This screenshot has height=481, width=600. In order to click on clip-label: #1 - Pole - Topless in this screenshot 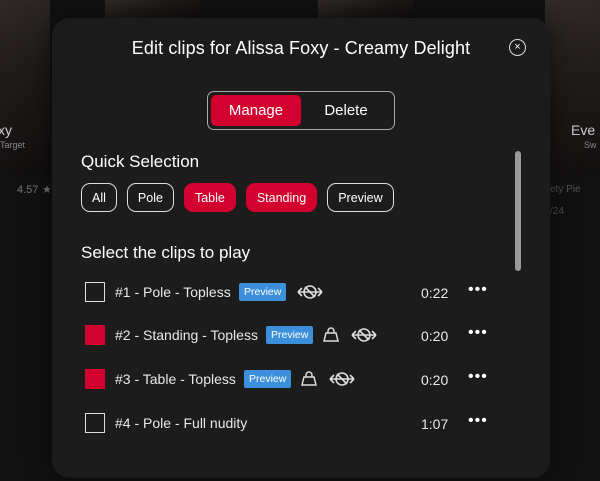, I will do `click(173, 292)`.